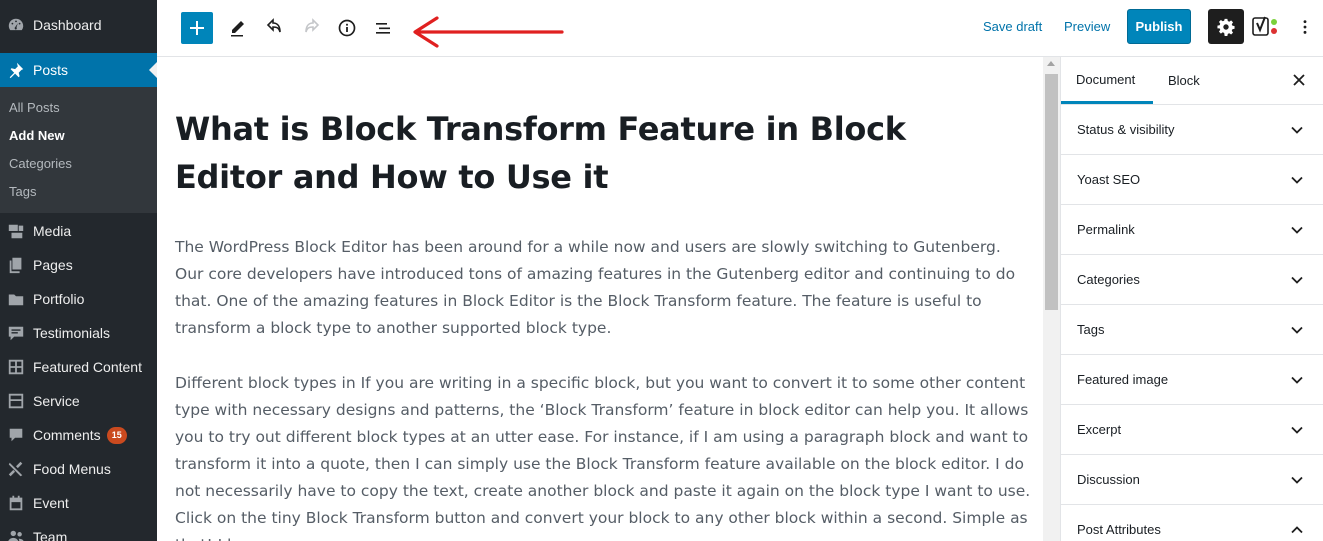  I want to click on menu-item-dashboard: Dashboard, so click(78, 25).